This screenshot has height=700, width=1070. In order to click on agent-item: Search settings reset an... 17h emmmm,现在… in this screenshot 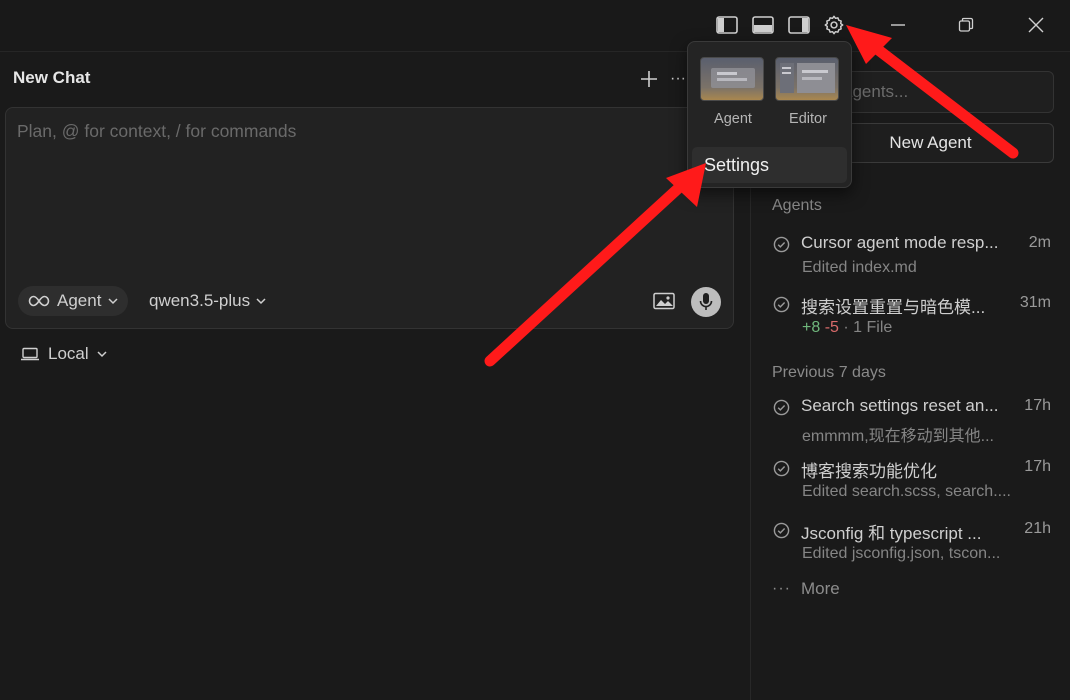, I will do `click(914, 422)`.